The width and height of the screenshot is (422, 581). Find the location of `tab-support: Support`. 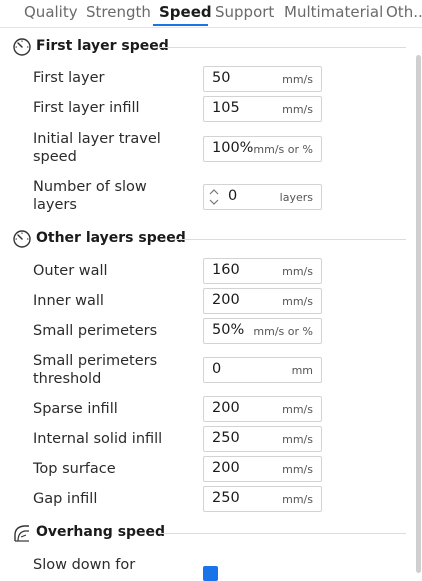

tab-support: Support is located at coordinates (244, 12).